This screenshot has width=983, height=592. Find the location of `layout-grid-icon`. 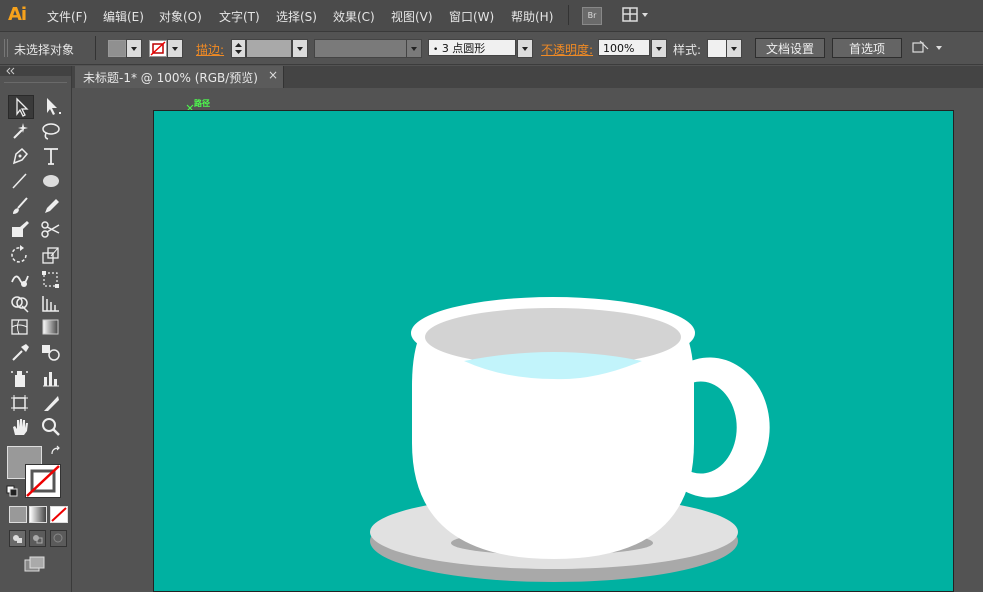

layout-grid-icon is located at coordinates (635, 14).